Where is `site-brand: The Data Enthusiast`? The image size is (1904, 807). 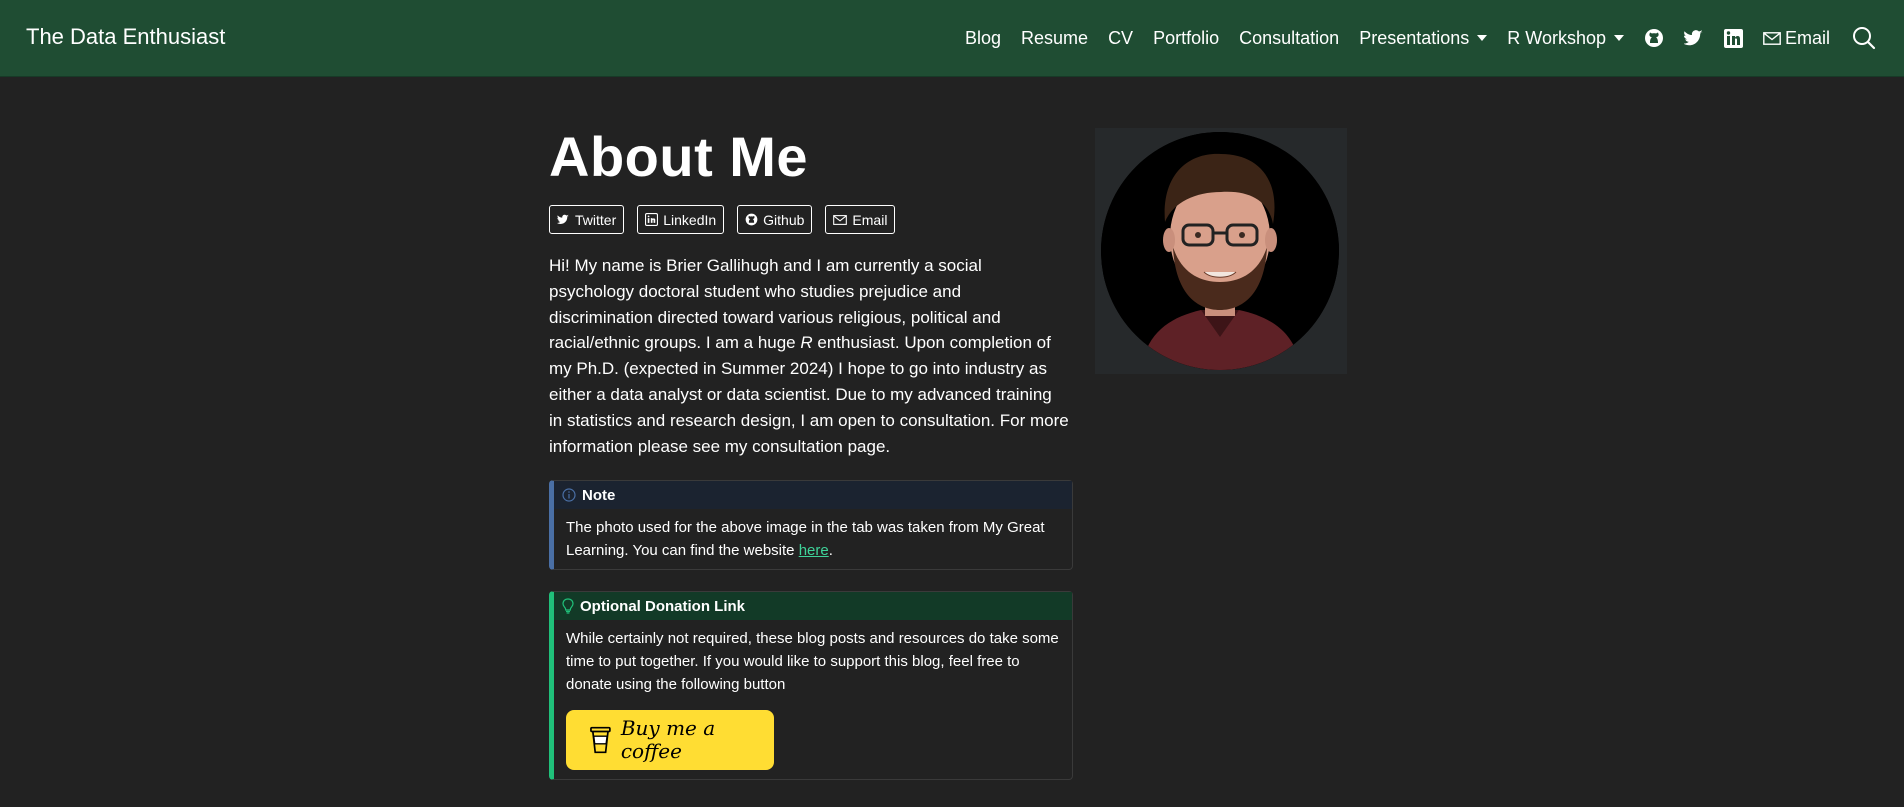
site-brand: The Data Enthusiast is located at coordinates (125, 37).